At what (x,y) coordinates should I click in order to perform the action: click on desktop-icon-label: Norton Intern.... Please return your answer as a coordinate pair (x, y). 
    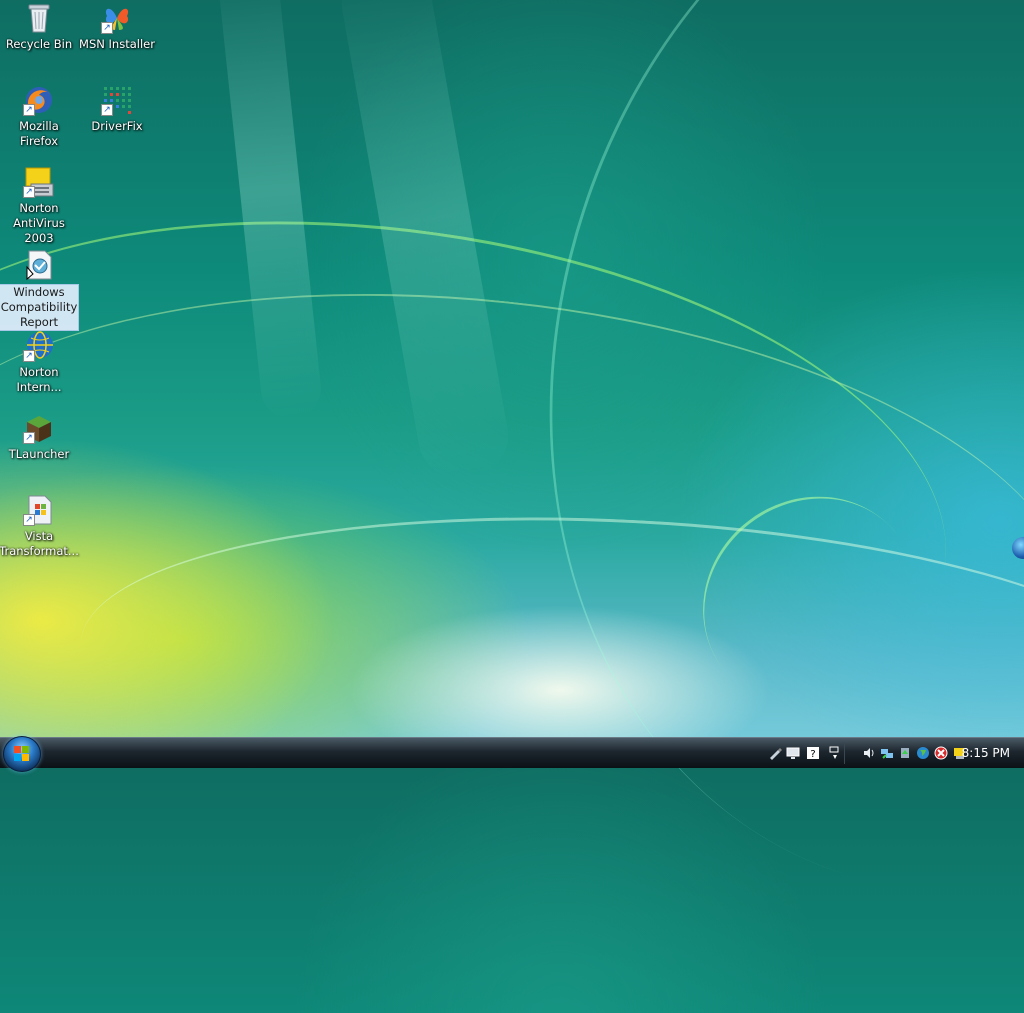
    Looking at the image, I should click on (39, 379).